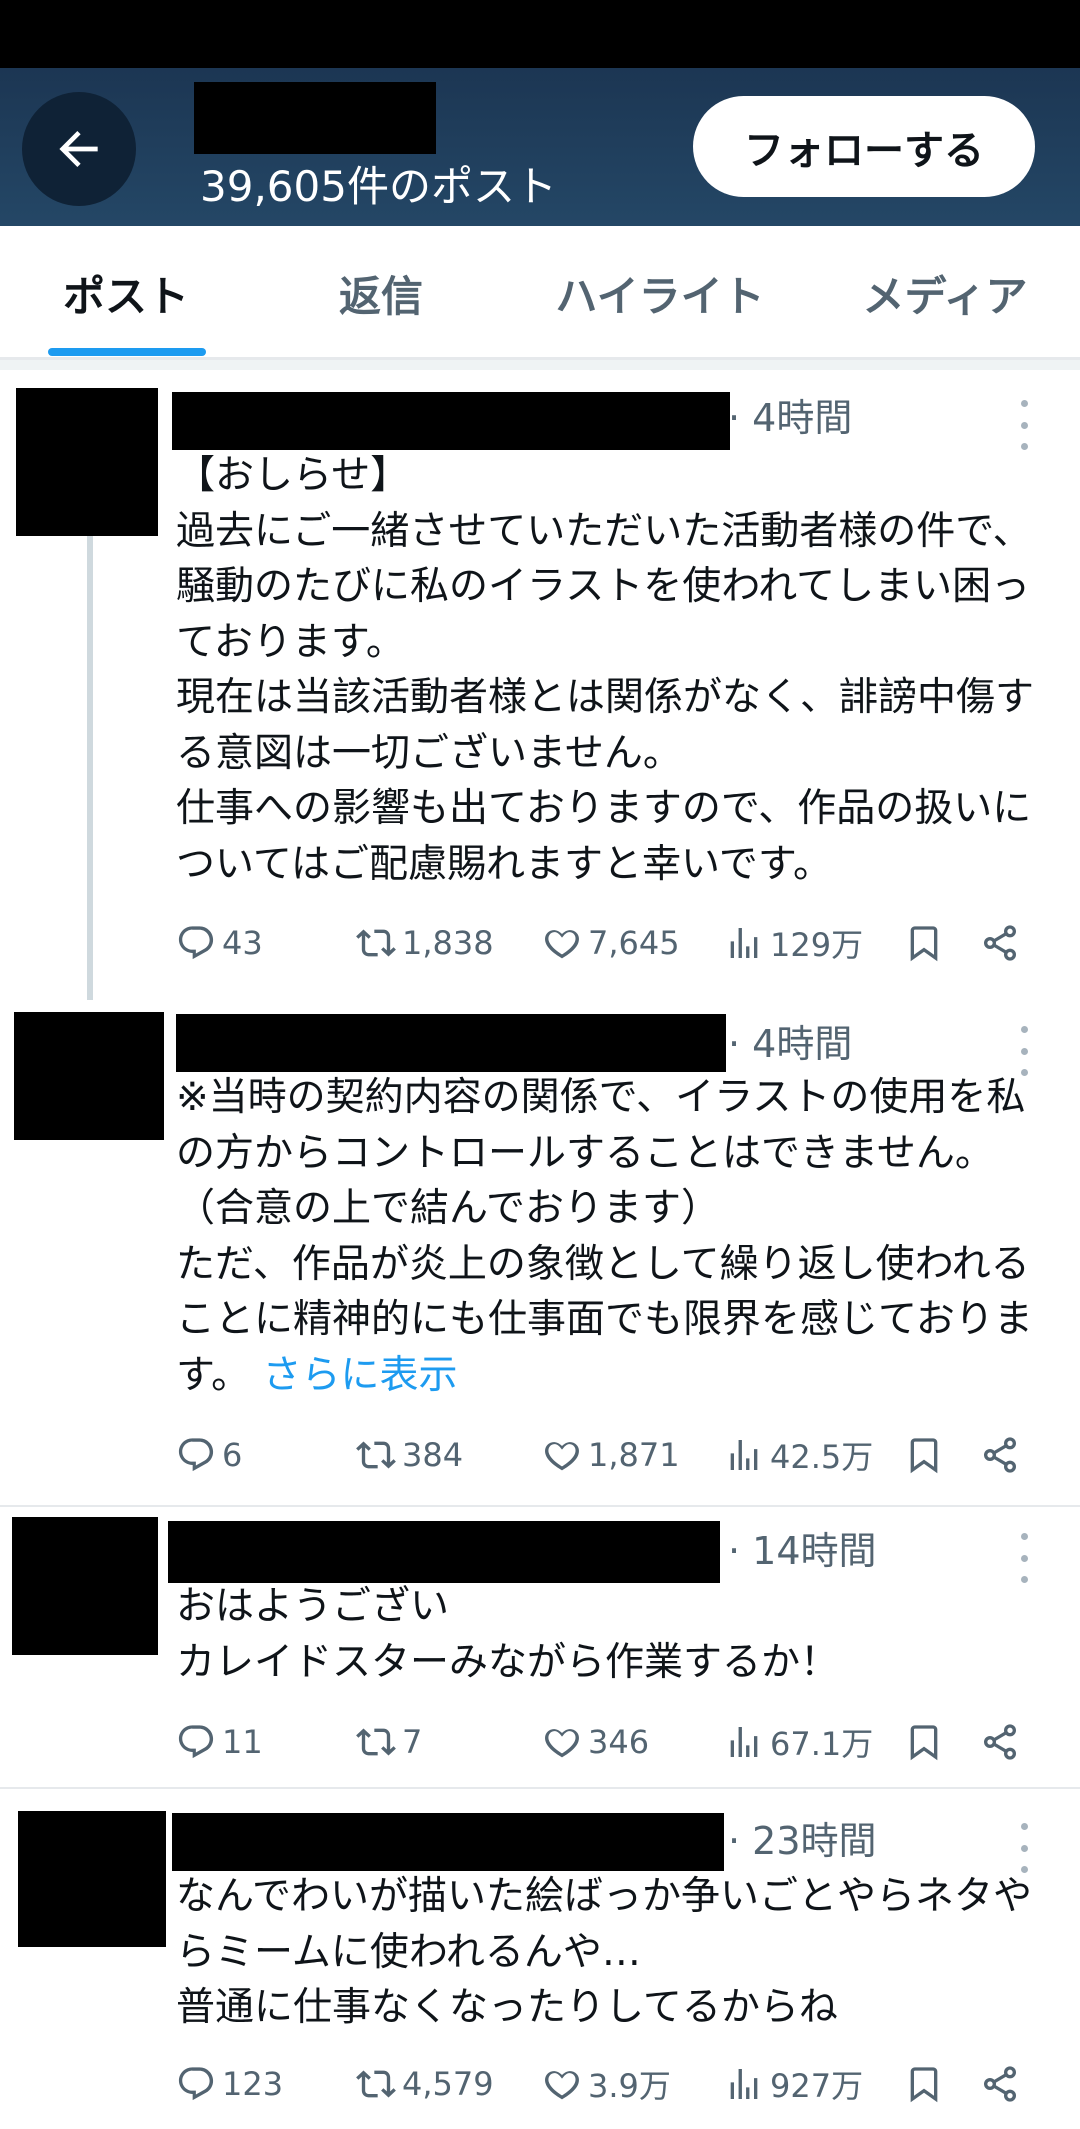 The image size is (1080, 2129). I want to click on profile-tabs: ポスト 返信 ハイライト メディア, so click(540, 293).